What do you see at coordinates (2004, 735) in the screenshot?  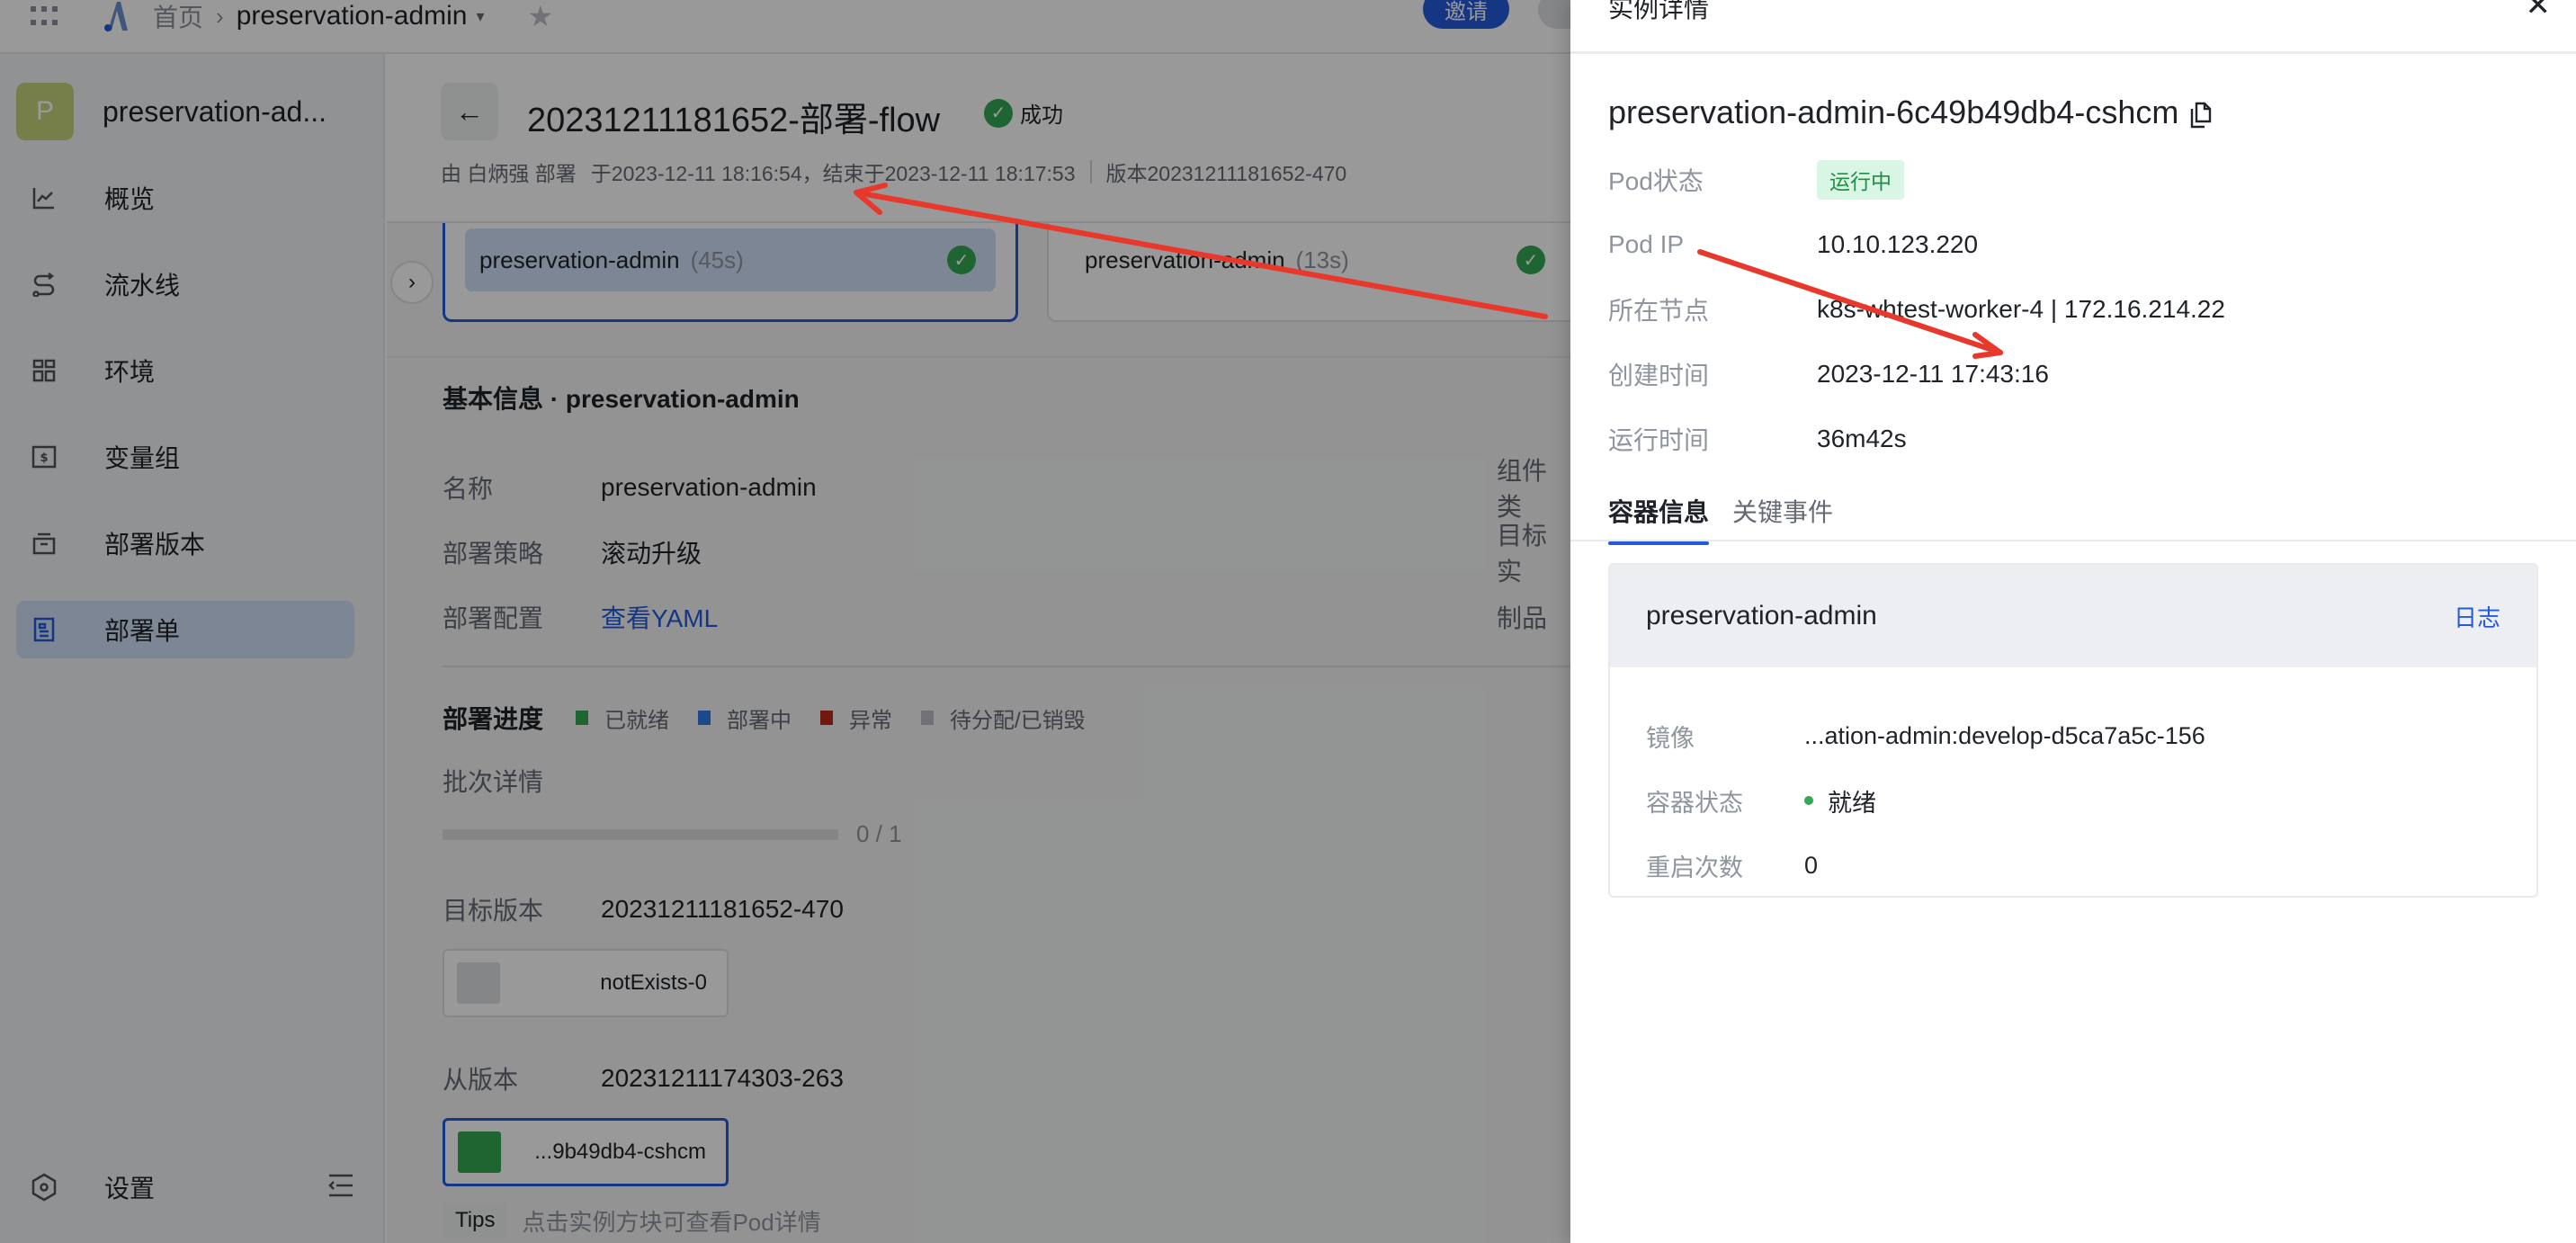 I see `image-value: ...ation-admin:develop-d5ca7a5c-156` at bounding box center [2004, 735].